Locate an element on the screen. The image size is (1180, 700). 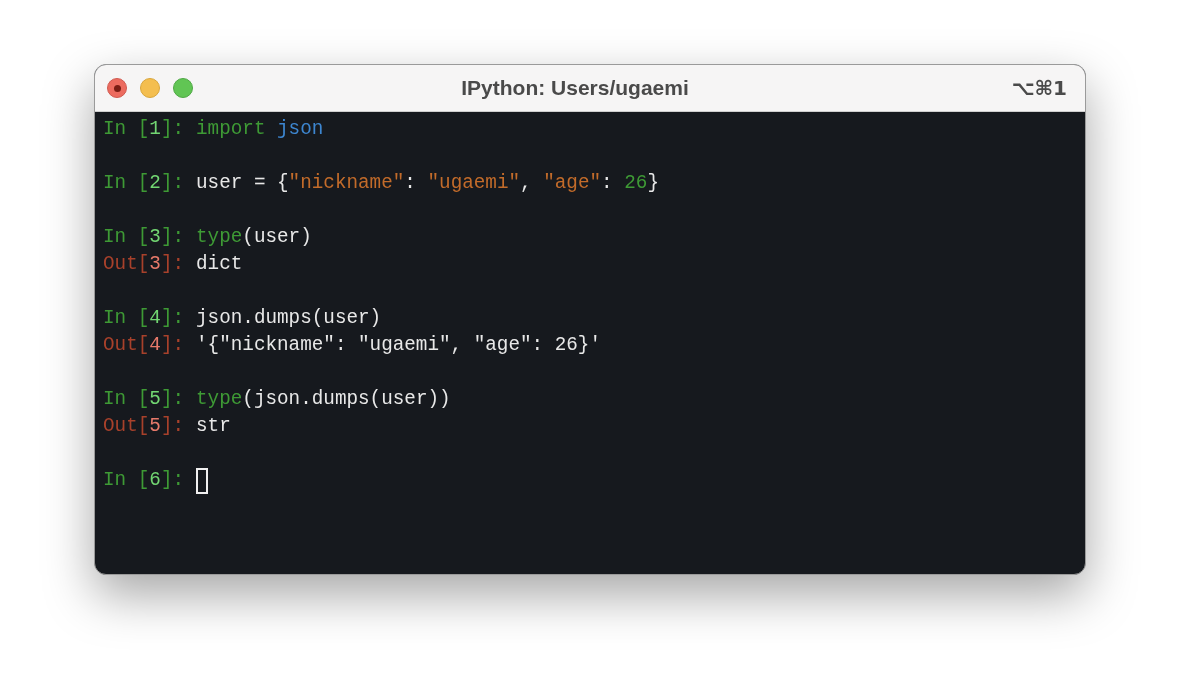
prompt: In [2]: is located at coordinates (144, 184).